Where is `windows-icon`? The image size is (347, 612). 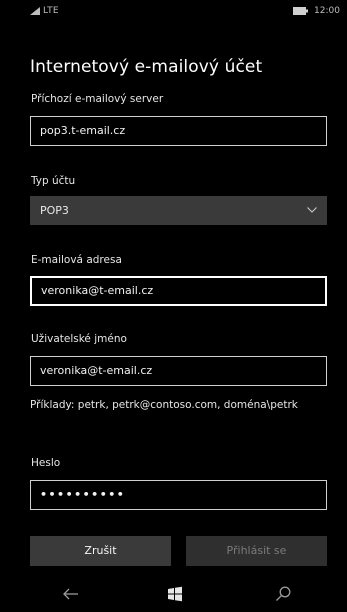
windows-icon is located at coordinates (175, 594).